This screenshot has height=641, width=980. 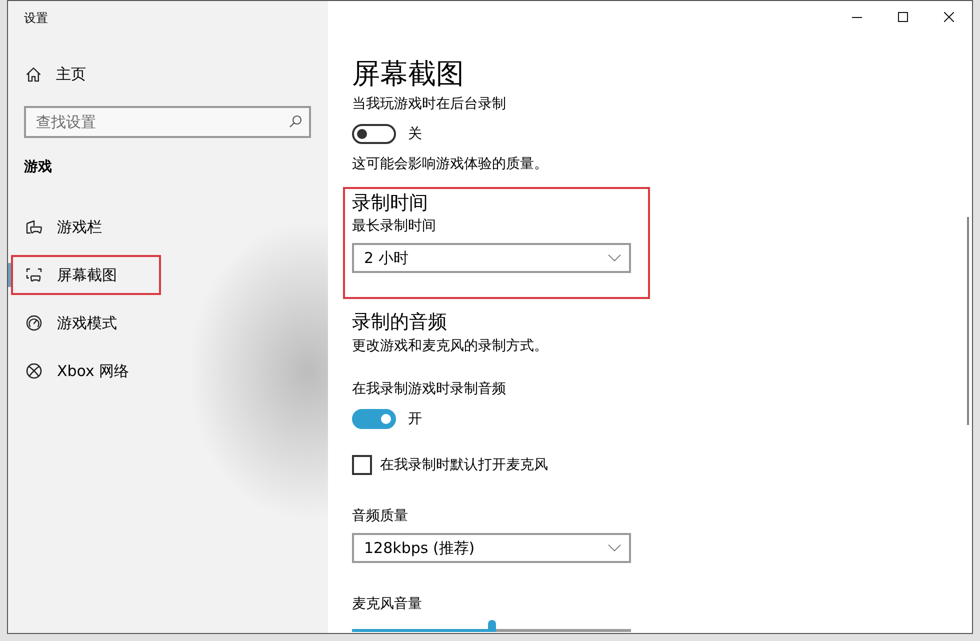 What do you see at coordinates (167, 122) in the screenshot?
I see `search-field: 查找设置` at bounding box center [167, 122].